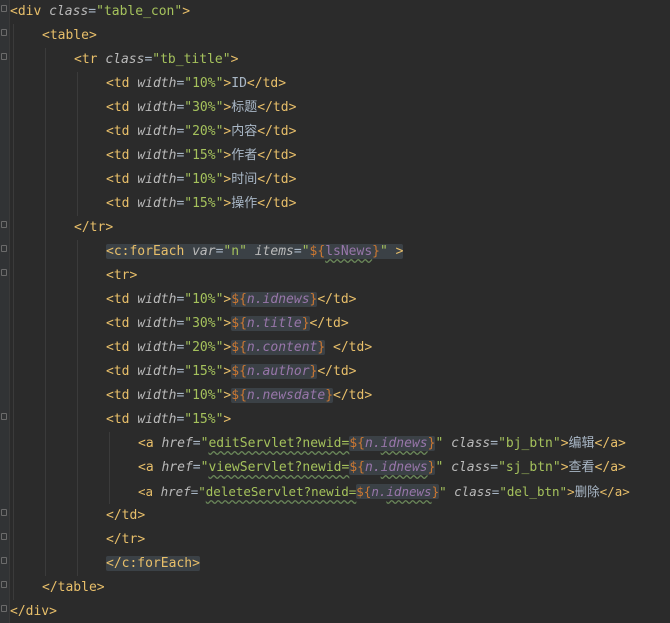 The image size is (670, 623). Describe the element at coordinates (201, 180) in the screenshot. I see `code-line: <td width="10%">时间</td>` at that location.